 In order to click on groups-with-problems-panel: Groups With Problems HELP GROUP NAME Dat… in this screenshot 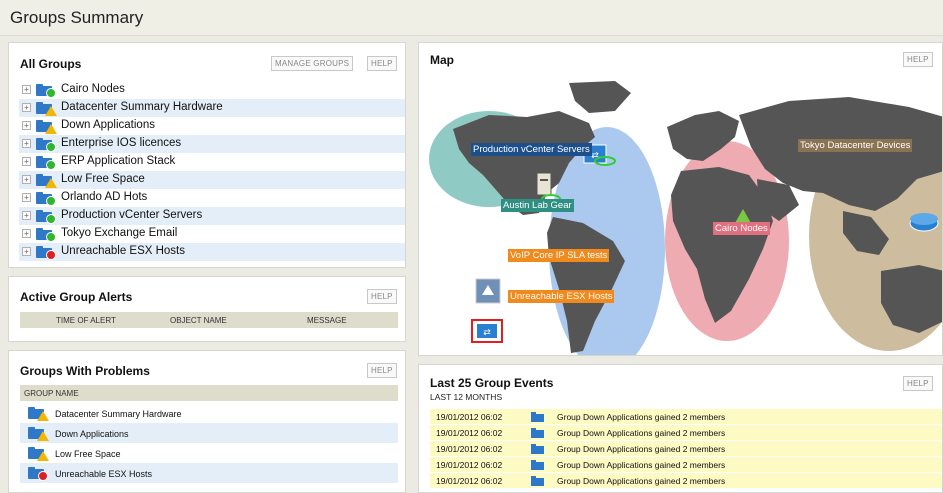, I will do `click(207, 421)`.